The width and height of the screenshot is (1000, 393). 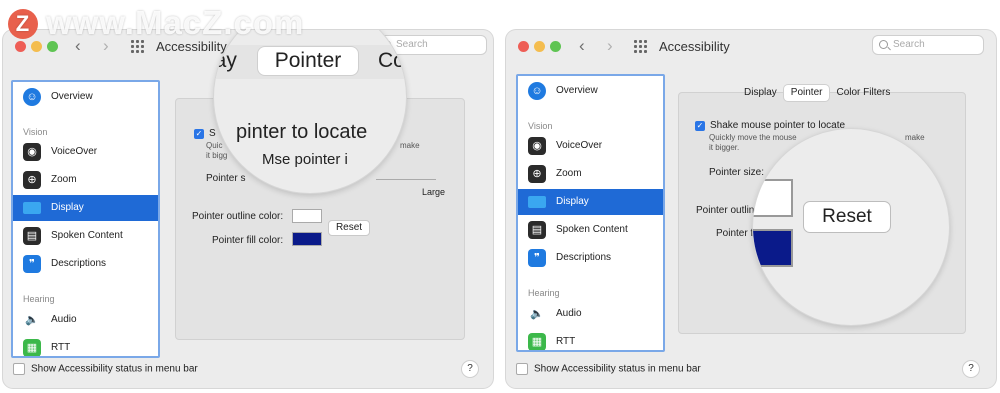 What do you see at coordinates (214, 145) in the screenshot?
I see `description-line: Quic` at bounding box center [214, 145].